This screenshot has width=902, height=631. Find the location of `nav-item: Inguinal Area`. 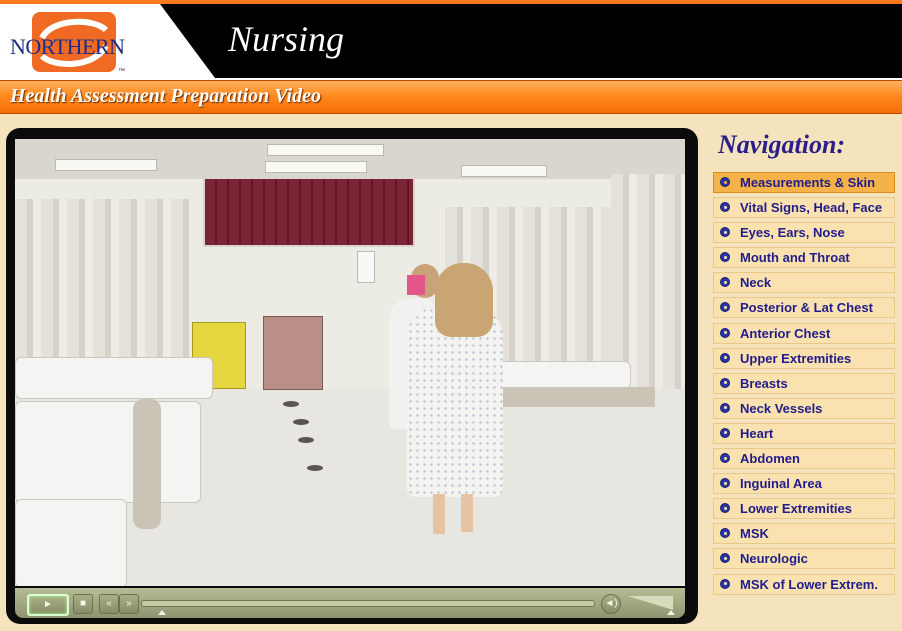

nav-item: Inguinal Area is located at coordinates (804, 484).